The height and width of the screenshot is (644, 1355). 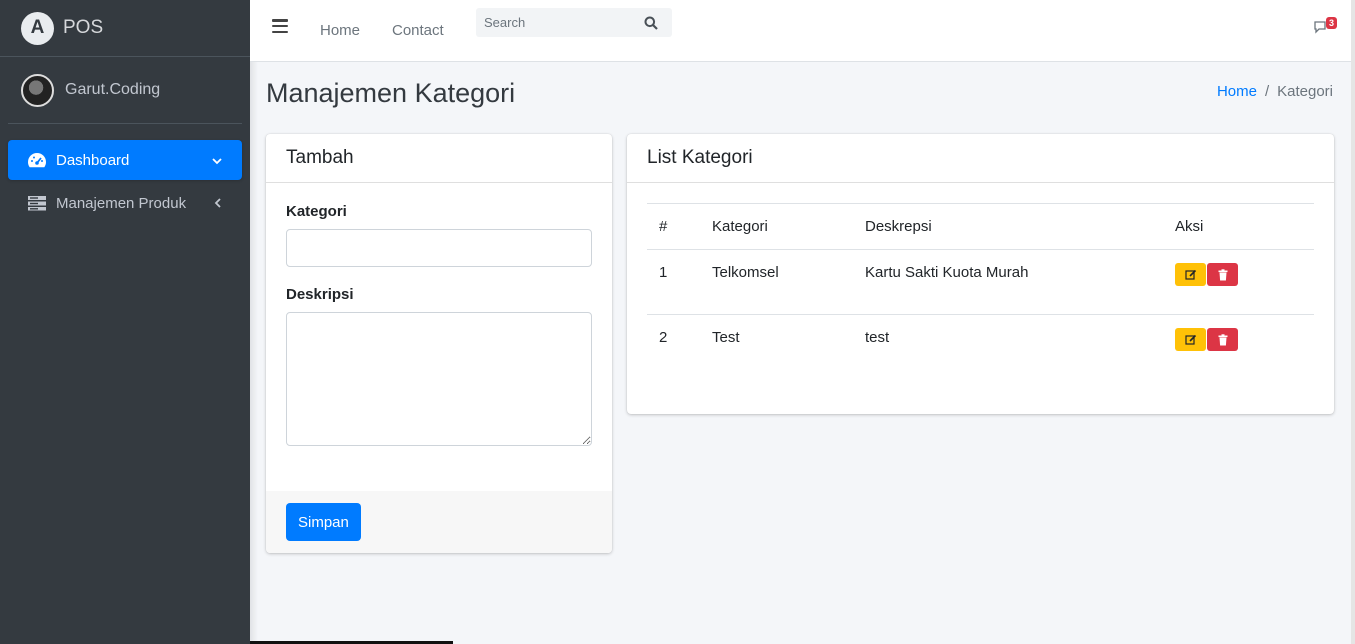 I want to click on user-panel: Garut.Coding, so click(x=125, y=90).